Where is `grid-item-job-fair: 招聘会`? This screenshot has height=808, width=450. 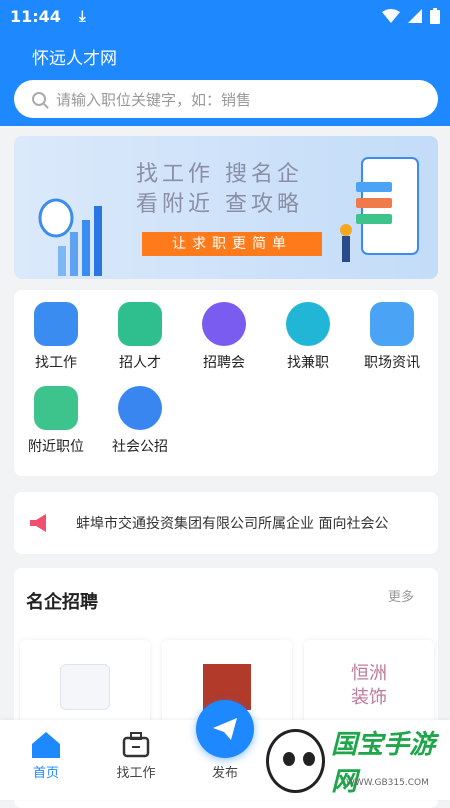 grid-item-job-fair: 招聘会 is located at coordinates (224, 337).